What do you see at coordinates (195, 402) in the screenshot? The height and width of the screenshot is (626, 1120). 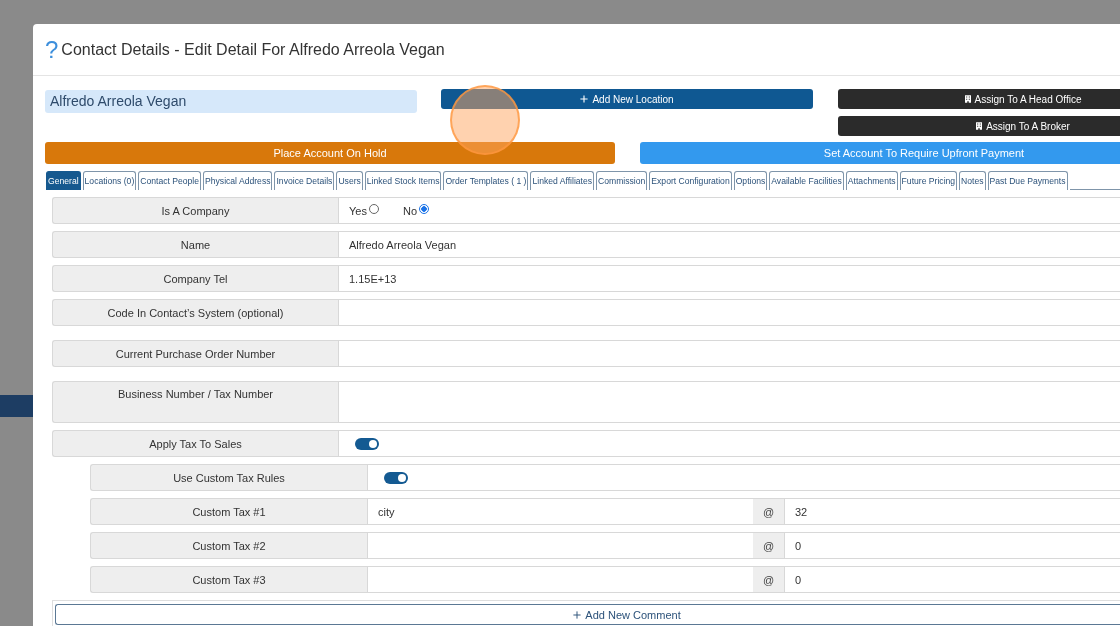 I see `field-label: Business Number / Tax Number` at bounding box center [195, 402].